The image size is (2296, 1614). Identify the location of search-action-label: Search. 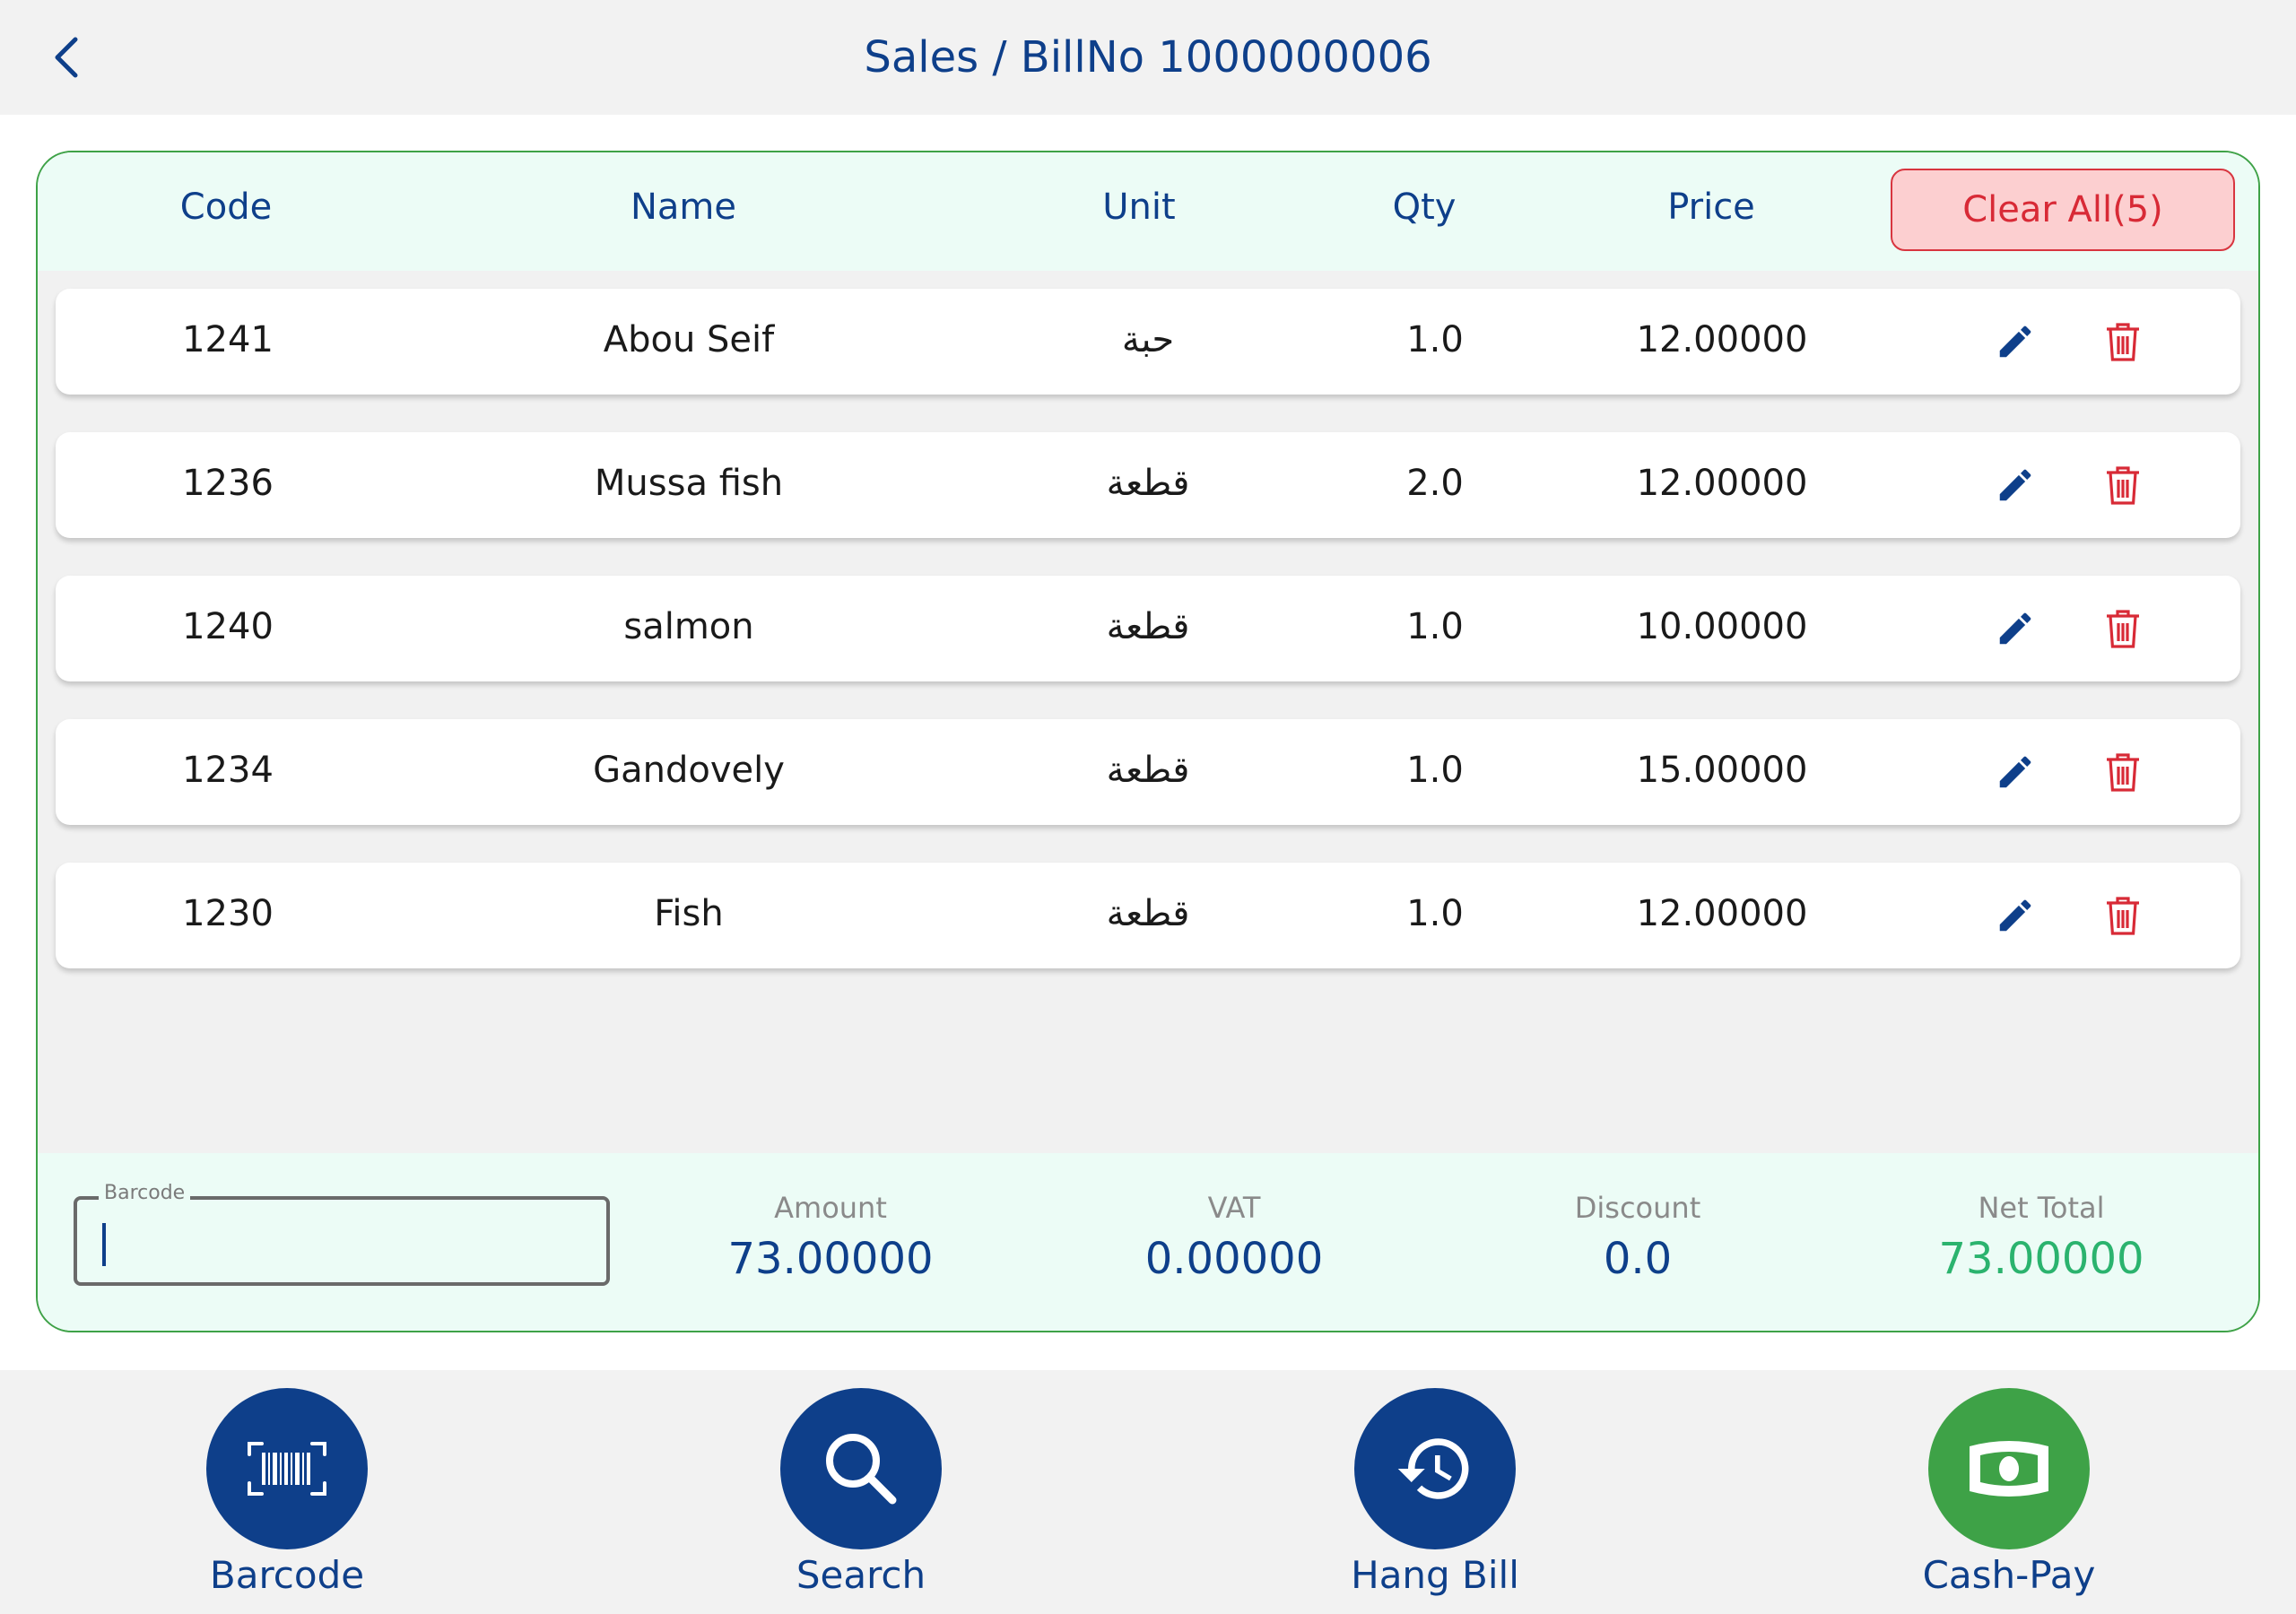
(861, 1575).